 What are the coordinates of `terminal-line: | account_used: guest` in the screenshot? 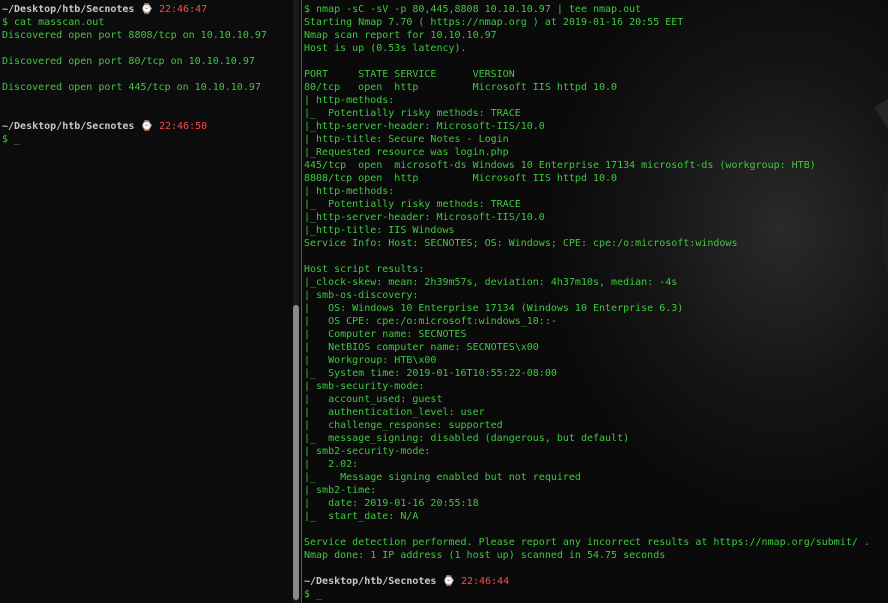 It's located at (373, 399).